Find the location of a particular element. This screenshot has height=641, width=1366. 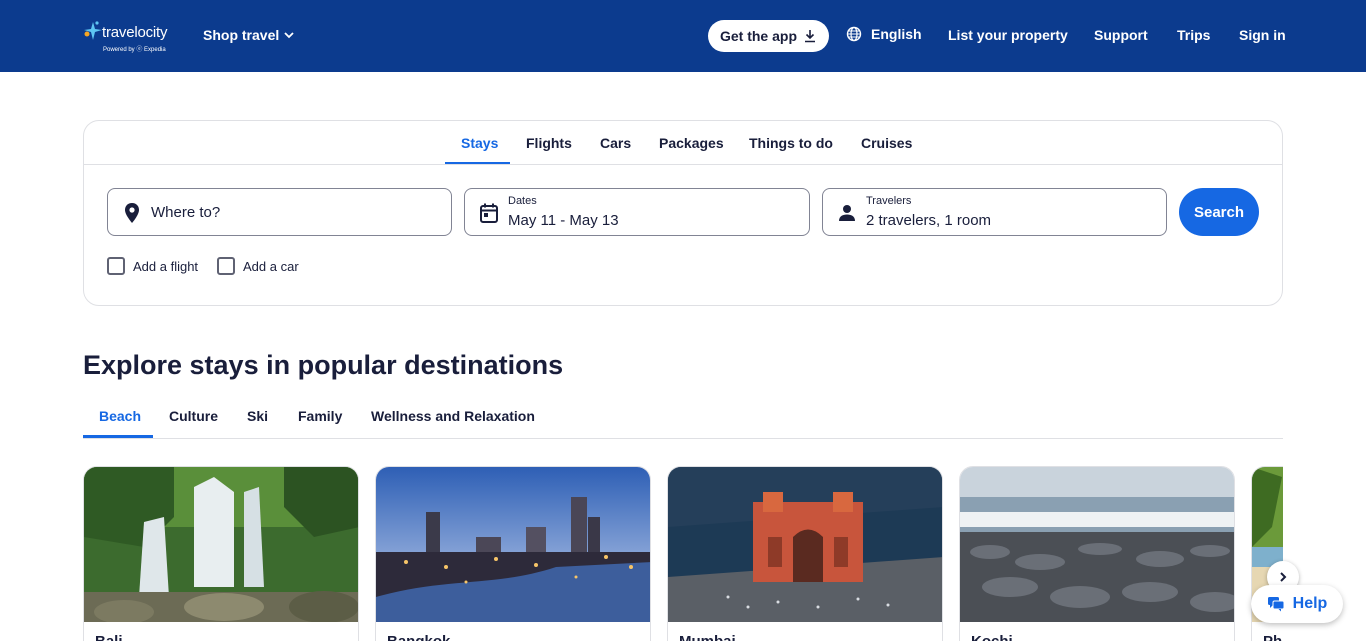

add-flight-checkbox-box is located at coordinates (116, 266).